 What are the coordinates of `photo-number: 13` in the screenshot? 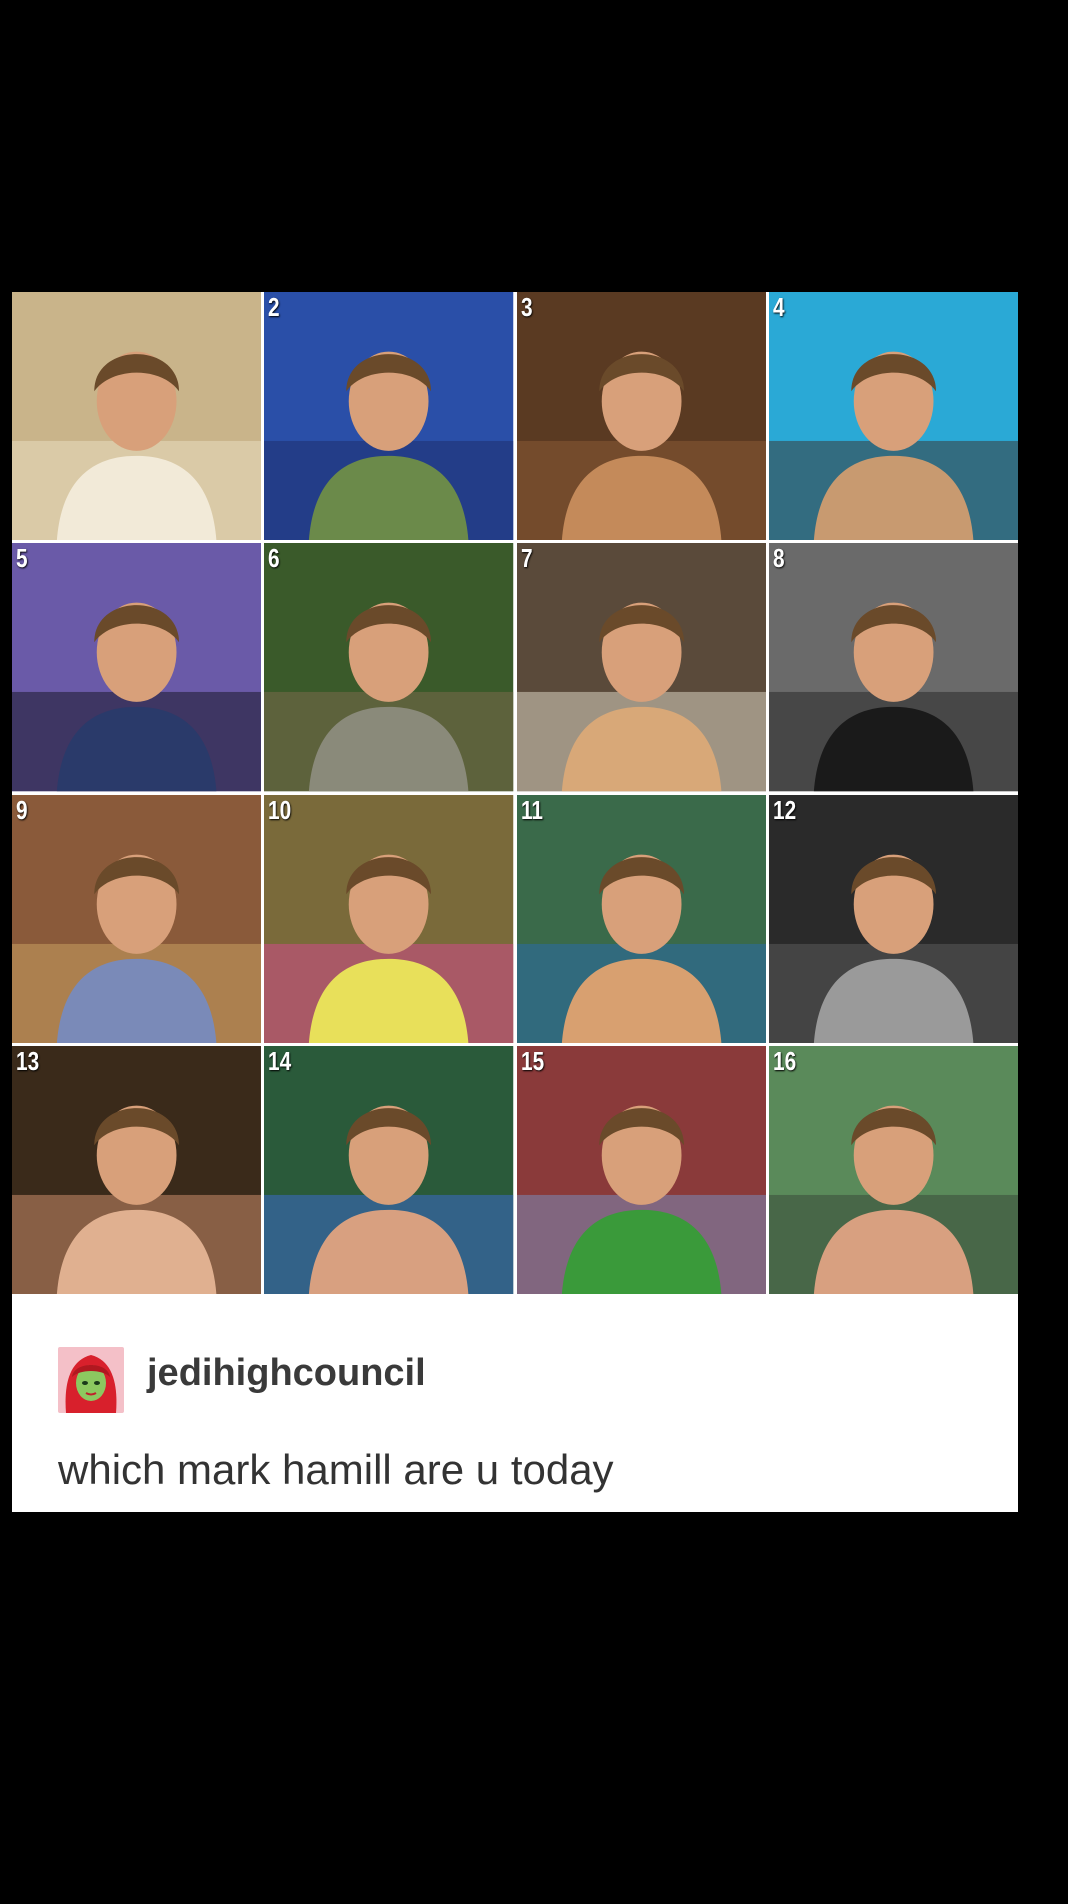 It's located at (28, 1060).